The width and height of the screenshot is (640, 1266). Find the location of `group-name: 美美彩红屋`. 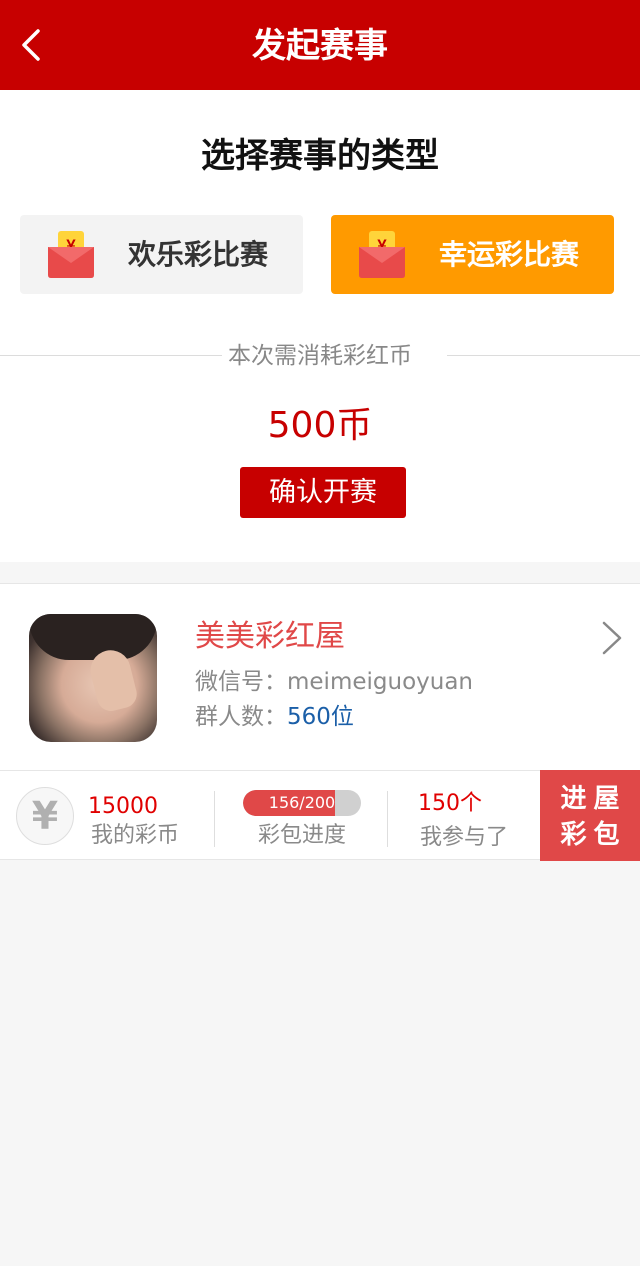

group-name: 美美彩红屋 is located at coordinates (270, 636).